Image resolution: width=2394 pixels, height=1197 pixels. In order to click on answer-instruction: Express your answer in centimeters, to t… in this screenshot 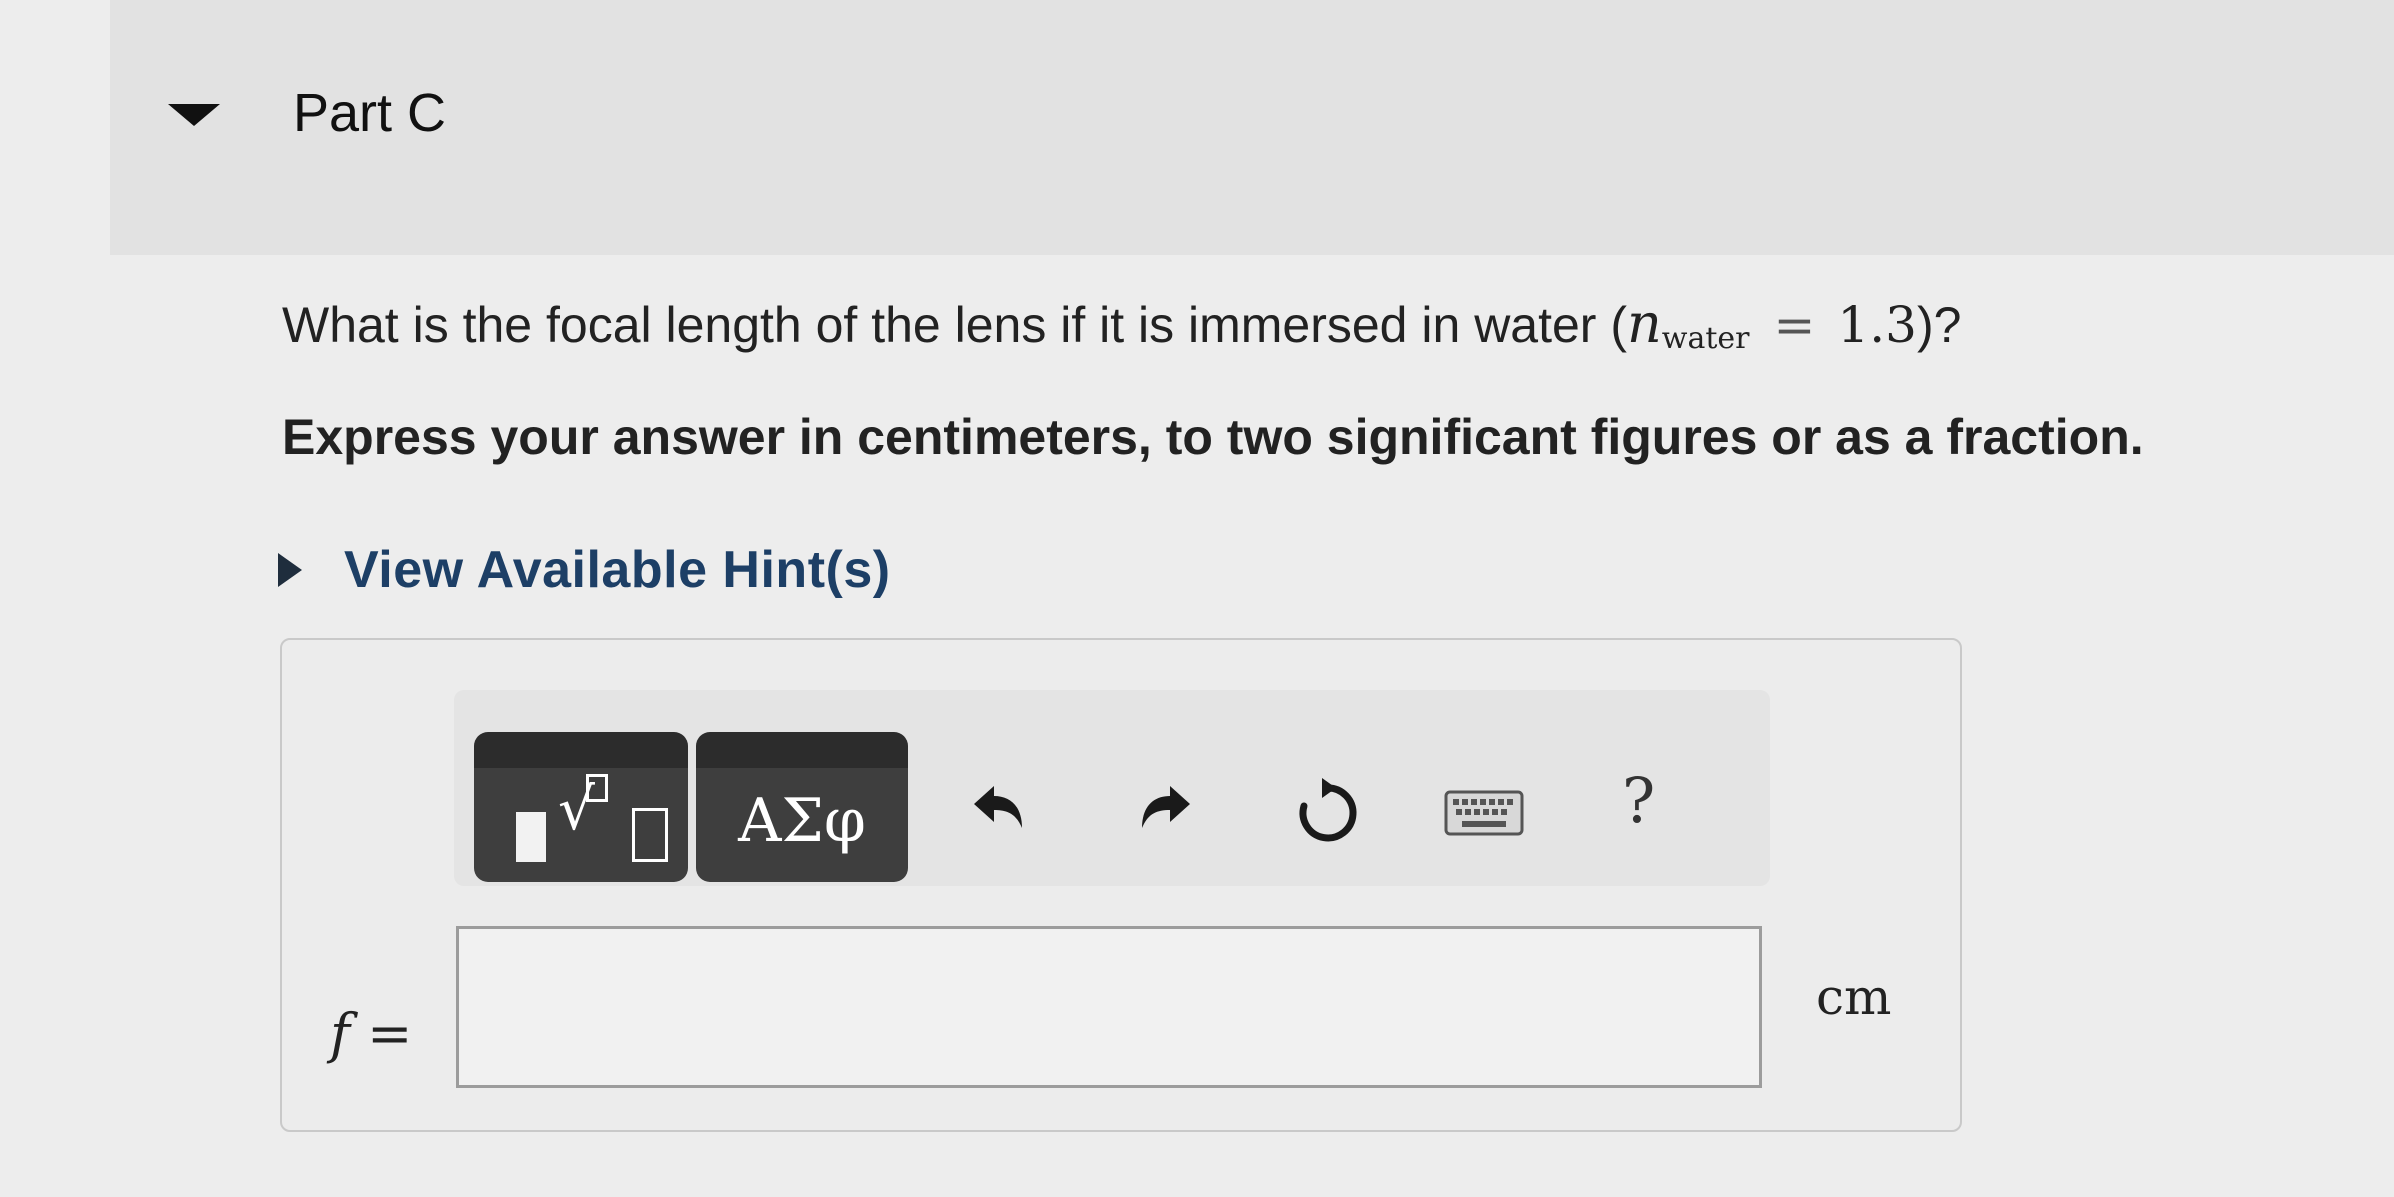, I will do `click(1213, 437)`.